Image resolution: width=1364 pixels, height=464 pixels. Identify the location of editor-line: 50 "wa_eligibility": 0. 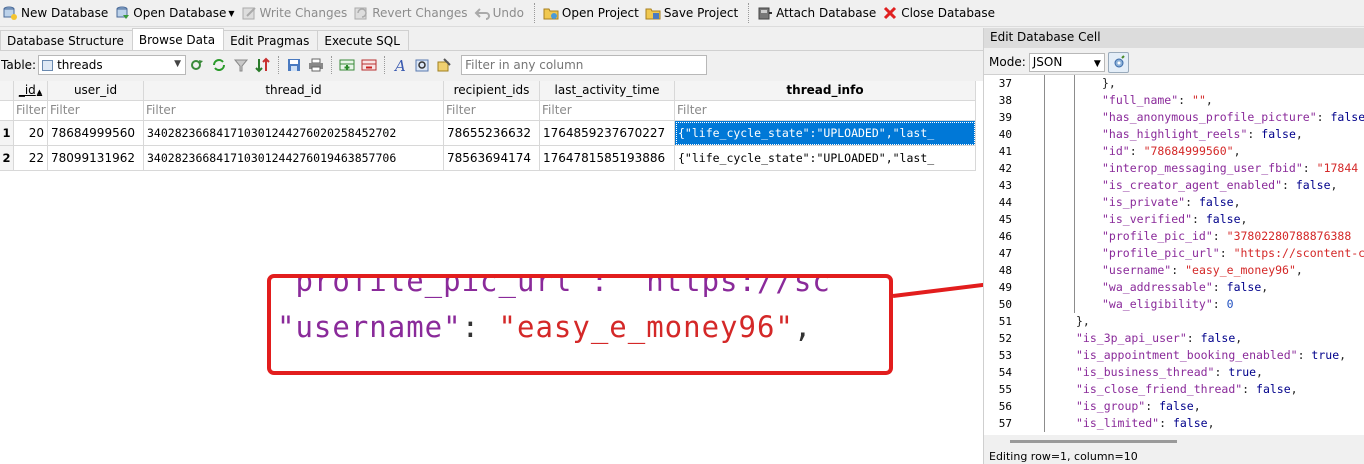
(1174, 304).